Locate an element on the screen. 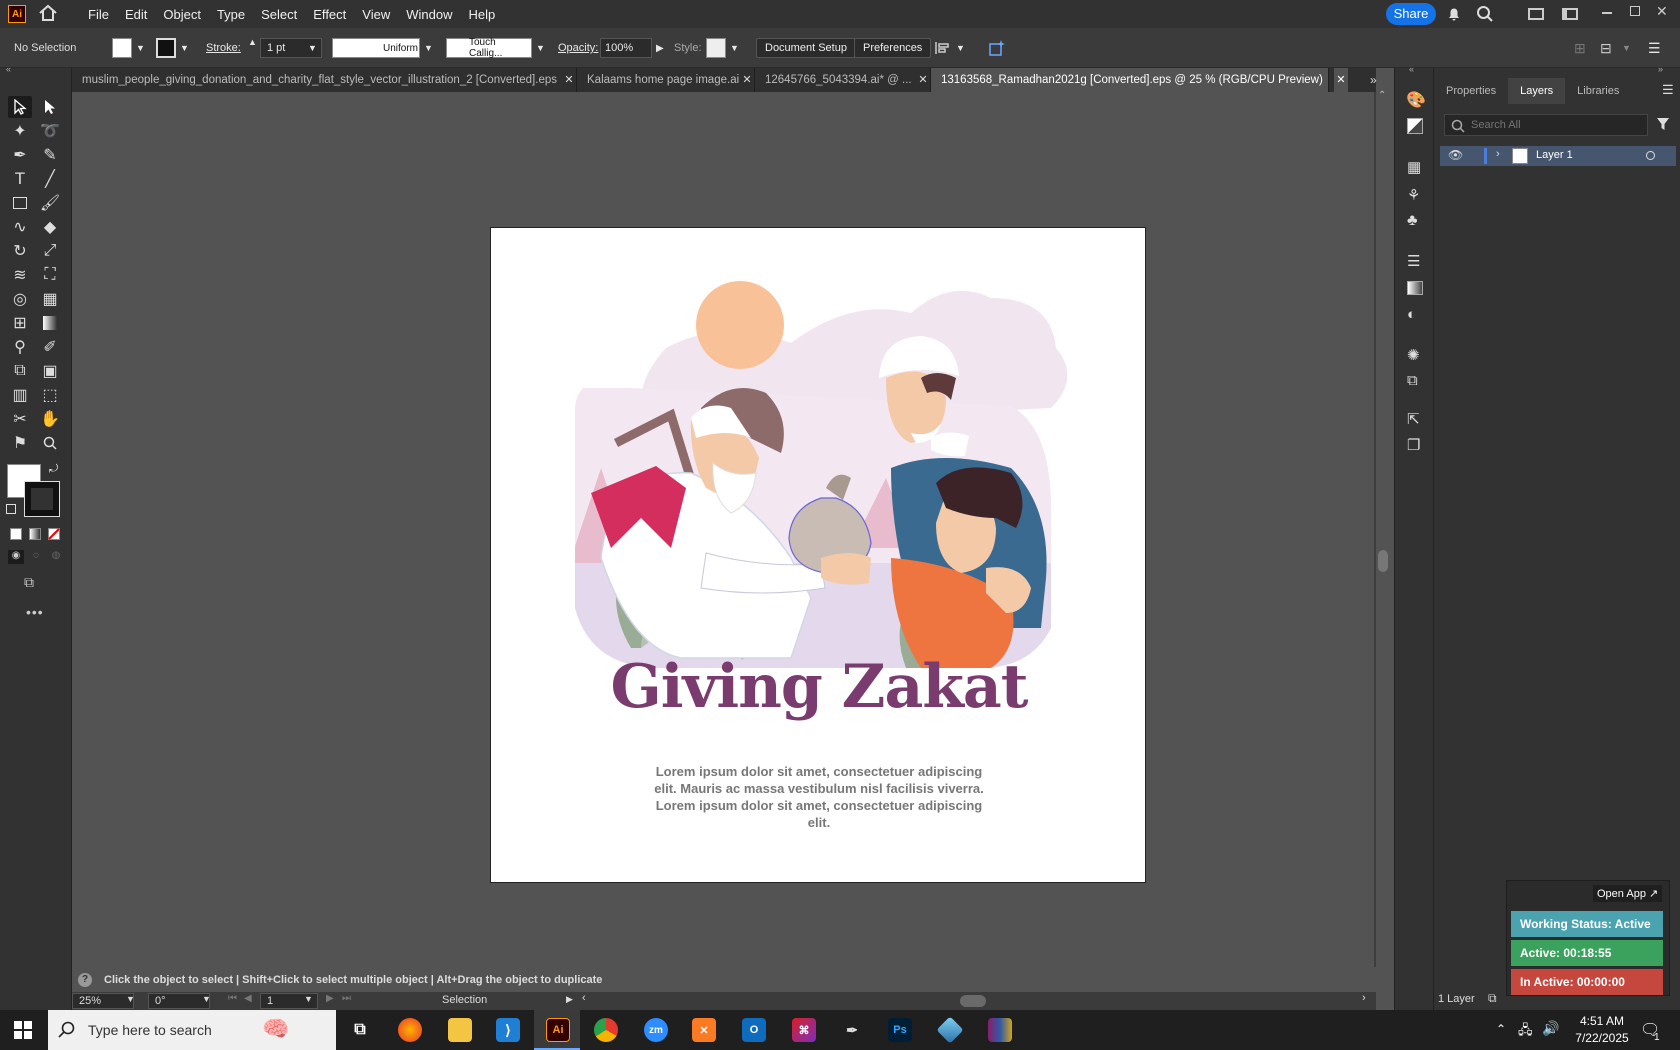  clock-time: 4:51 AM is located at coordinates (1602, 1021).